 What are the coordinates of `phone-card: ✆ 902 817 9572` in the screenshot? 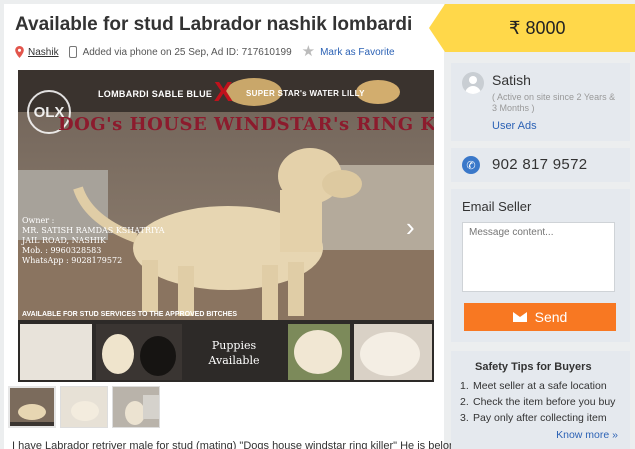 It's located at (540, 165).